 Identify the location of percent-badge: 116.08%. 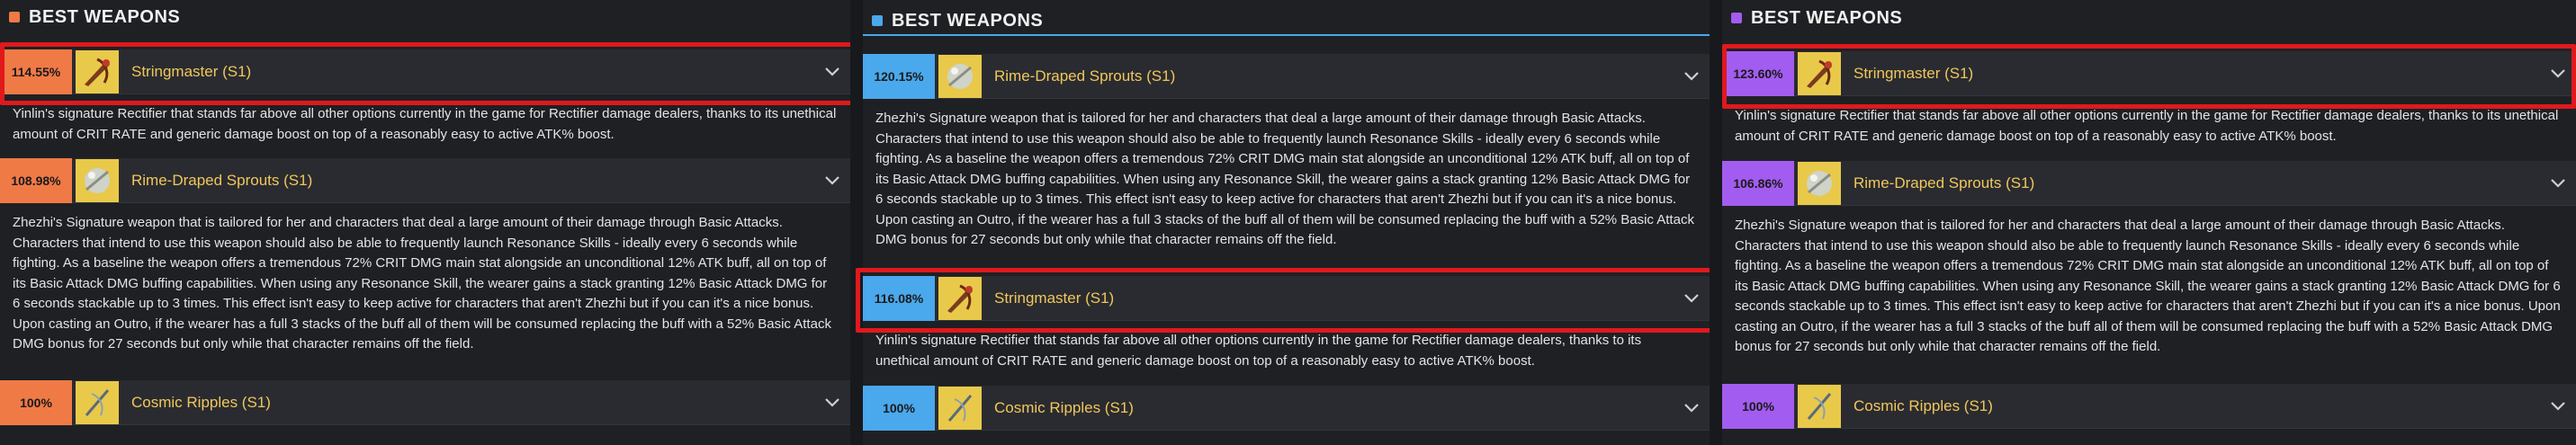
(899, 298).